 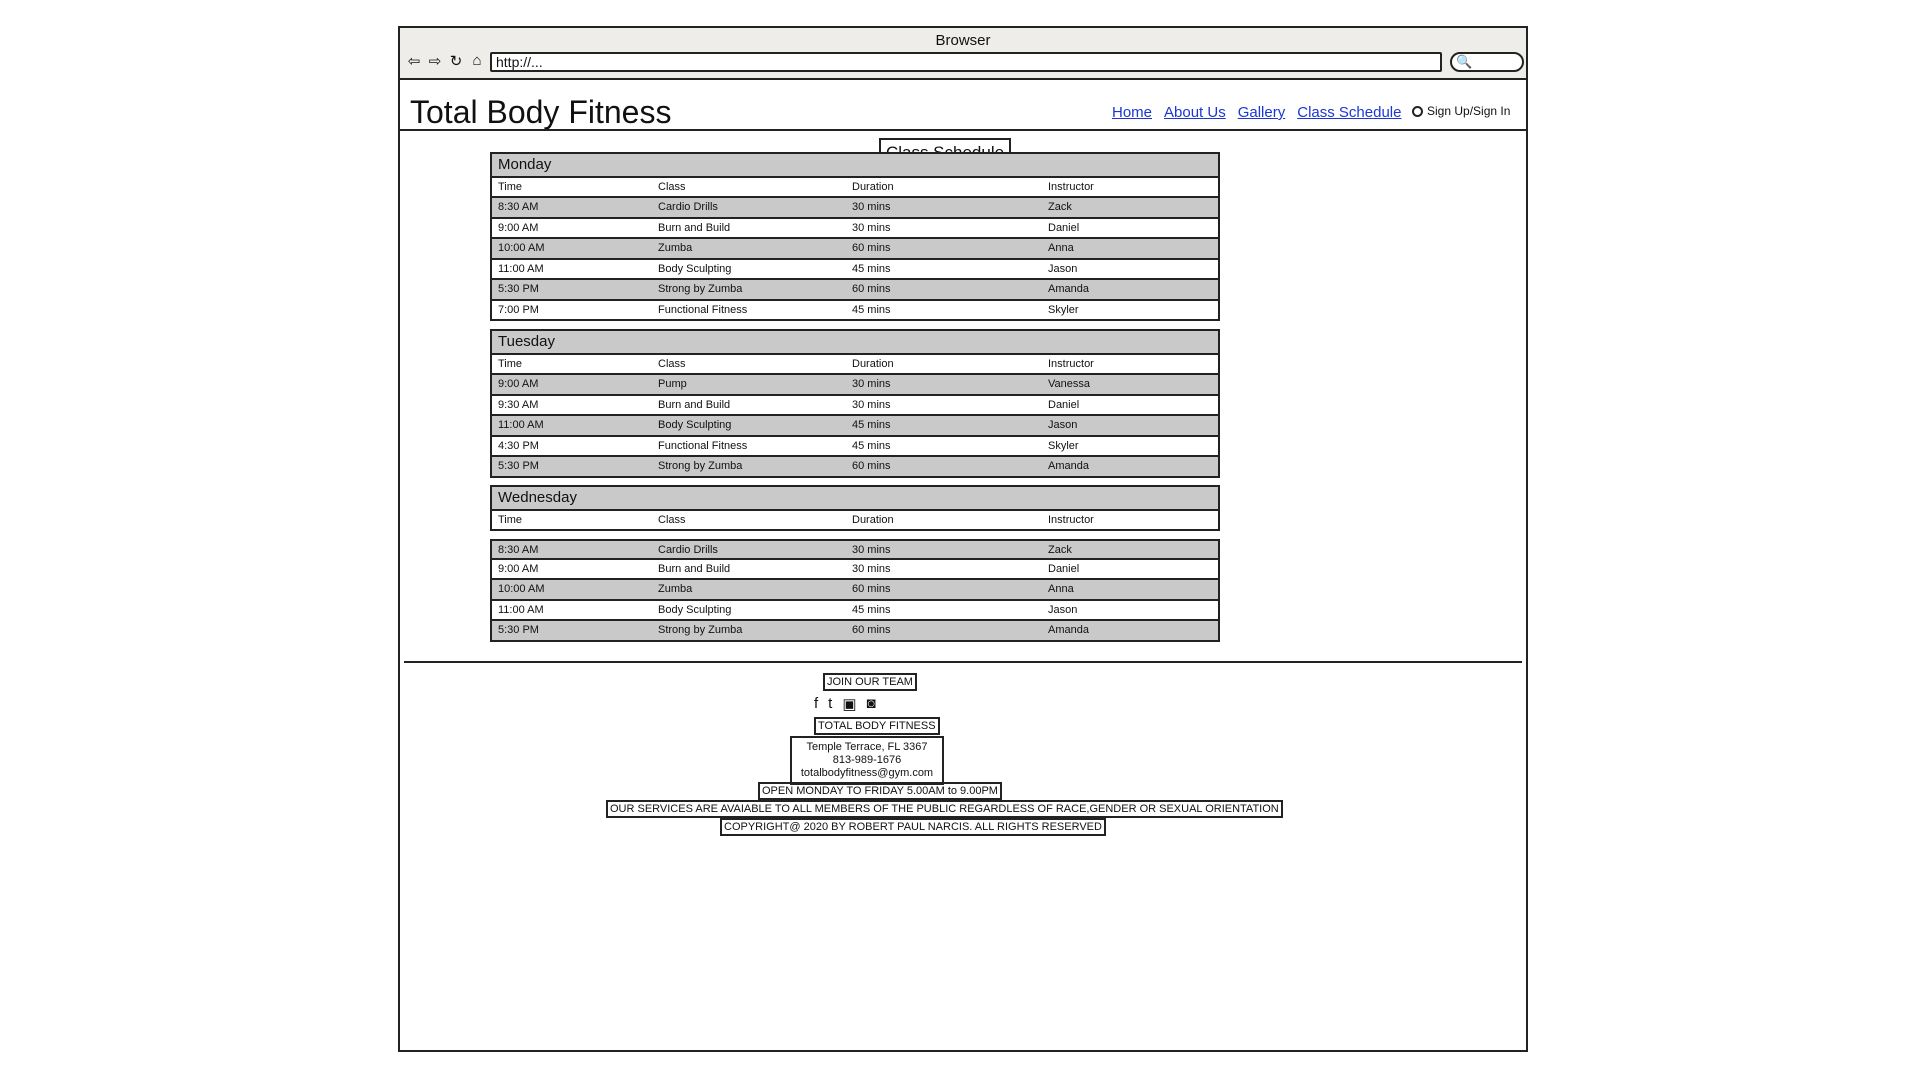 What do you see at coordinates (963, 130) in the screenshot?
I see `header-divider` at bounding box center [963, 130].